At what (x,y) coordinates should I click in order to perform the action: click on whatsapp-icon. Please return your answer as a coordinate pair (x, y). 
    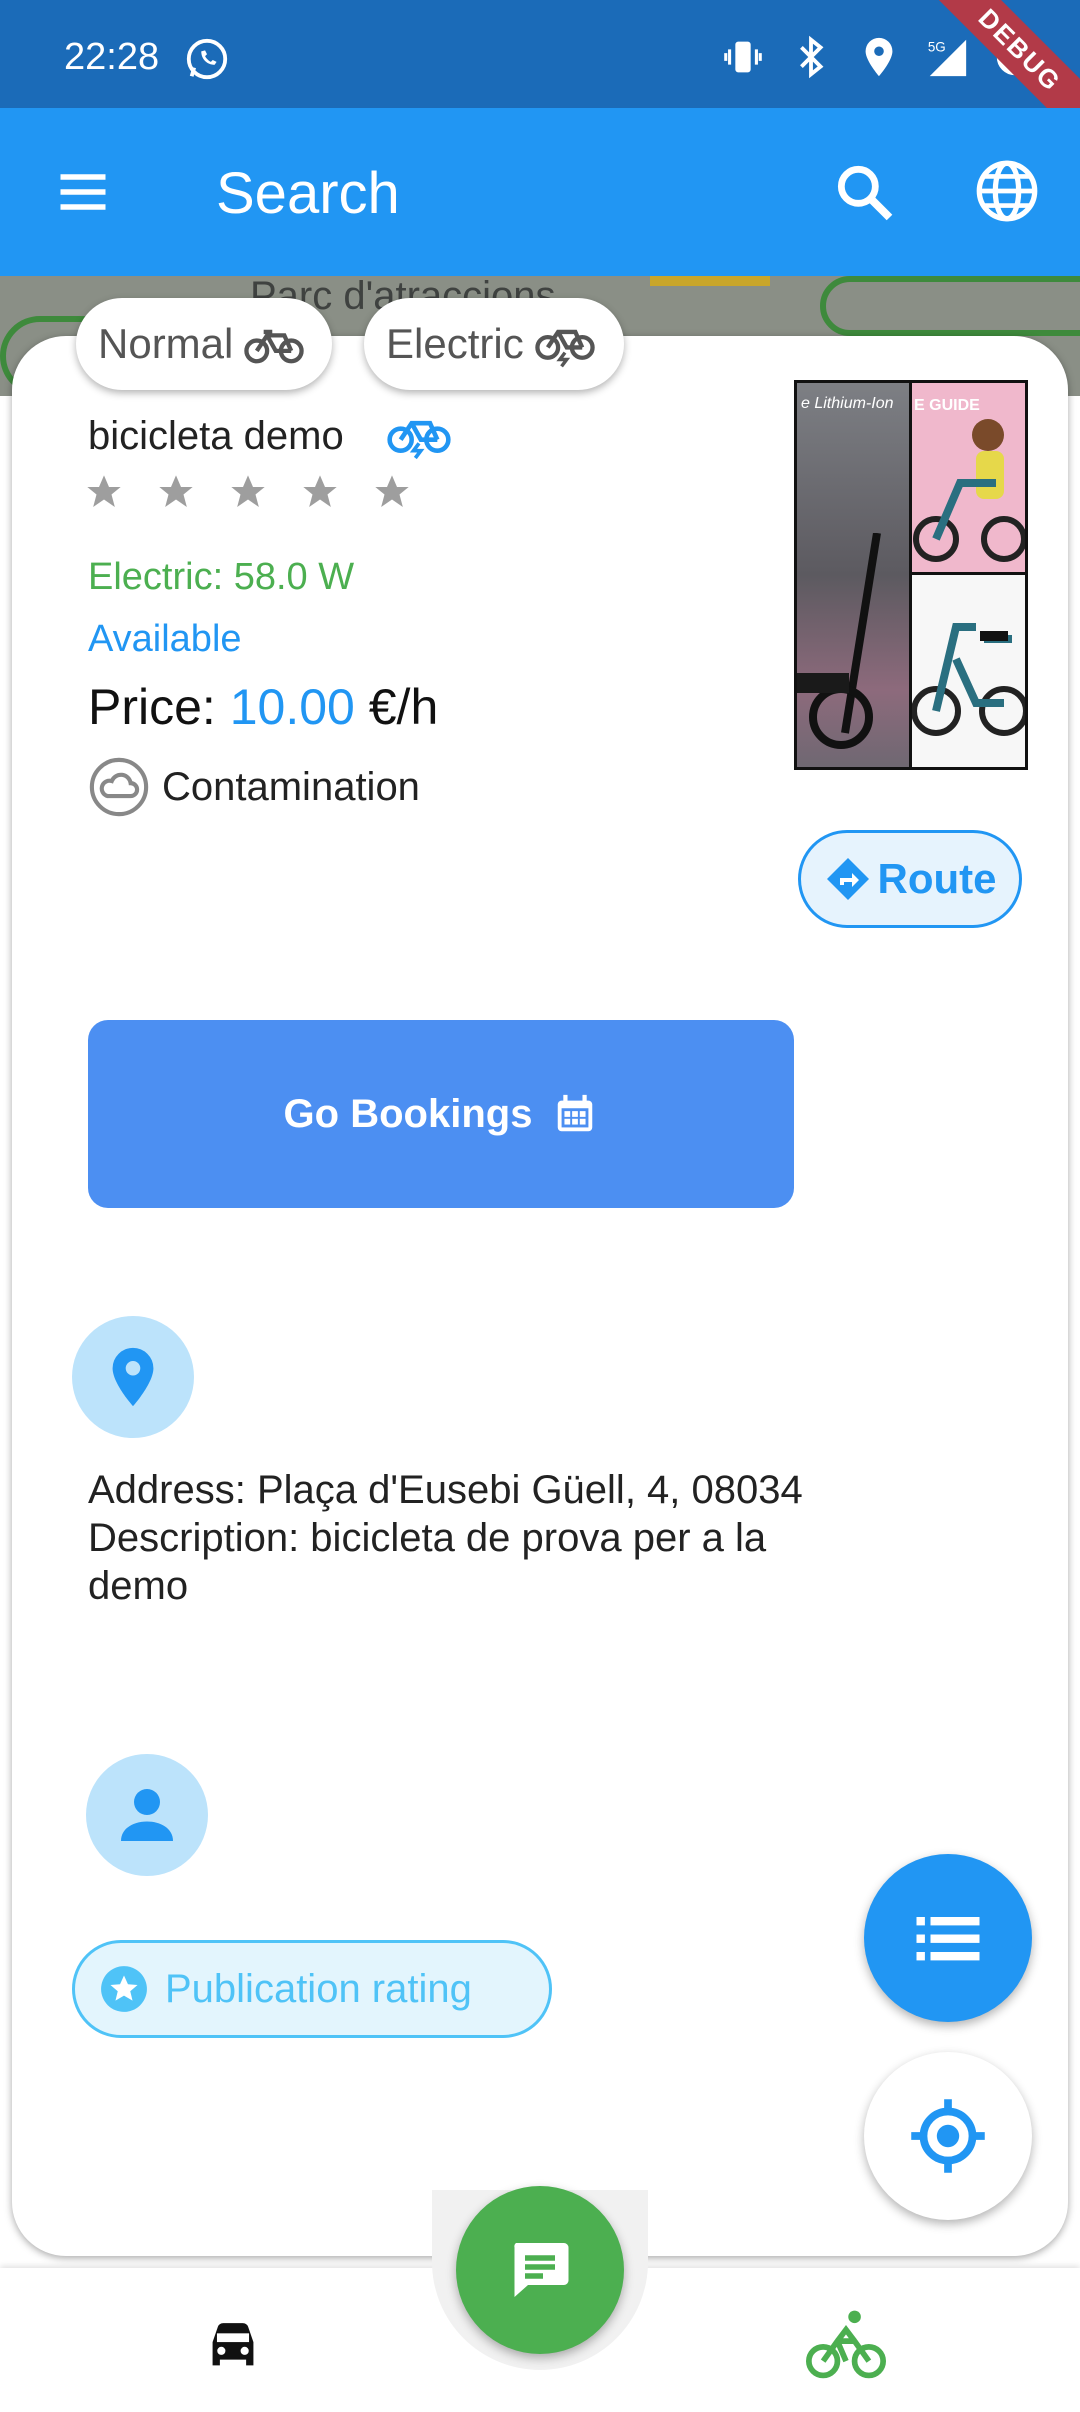
    Looking at the image, I should click on (207, 59).